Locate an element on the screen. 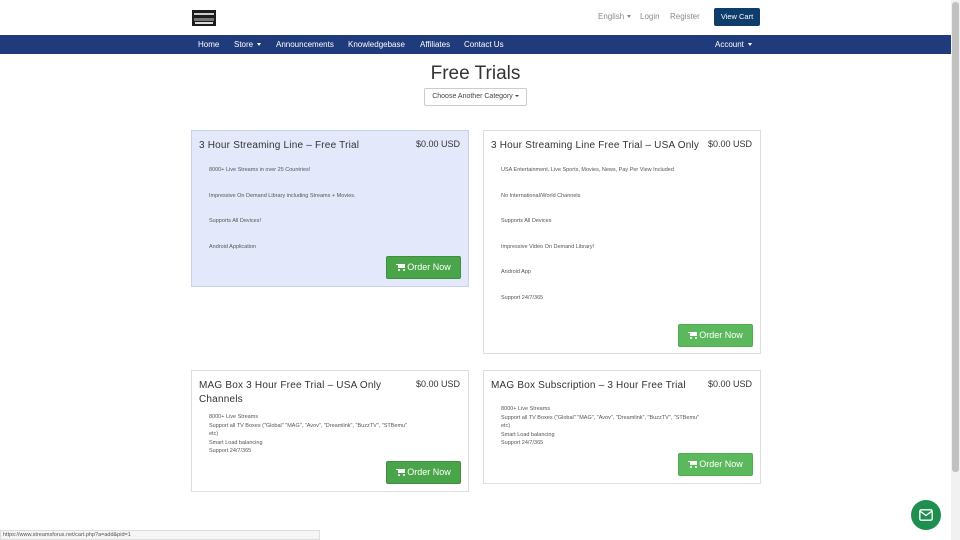 Image resolution: width=960 pixels, height=540 pixels. top-header: English Login Register View Cart is located at coordinates (475, 17).